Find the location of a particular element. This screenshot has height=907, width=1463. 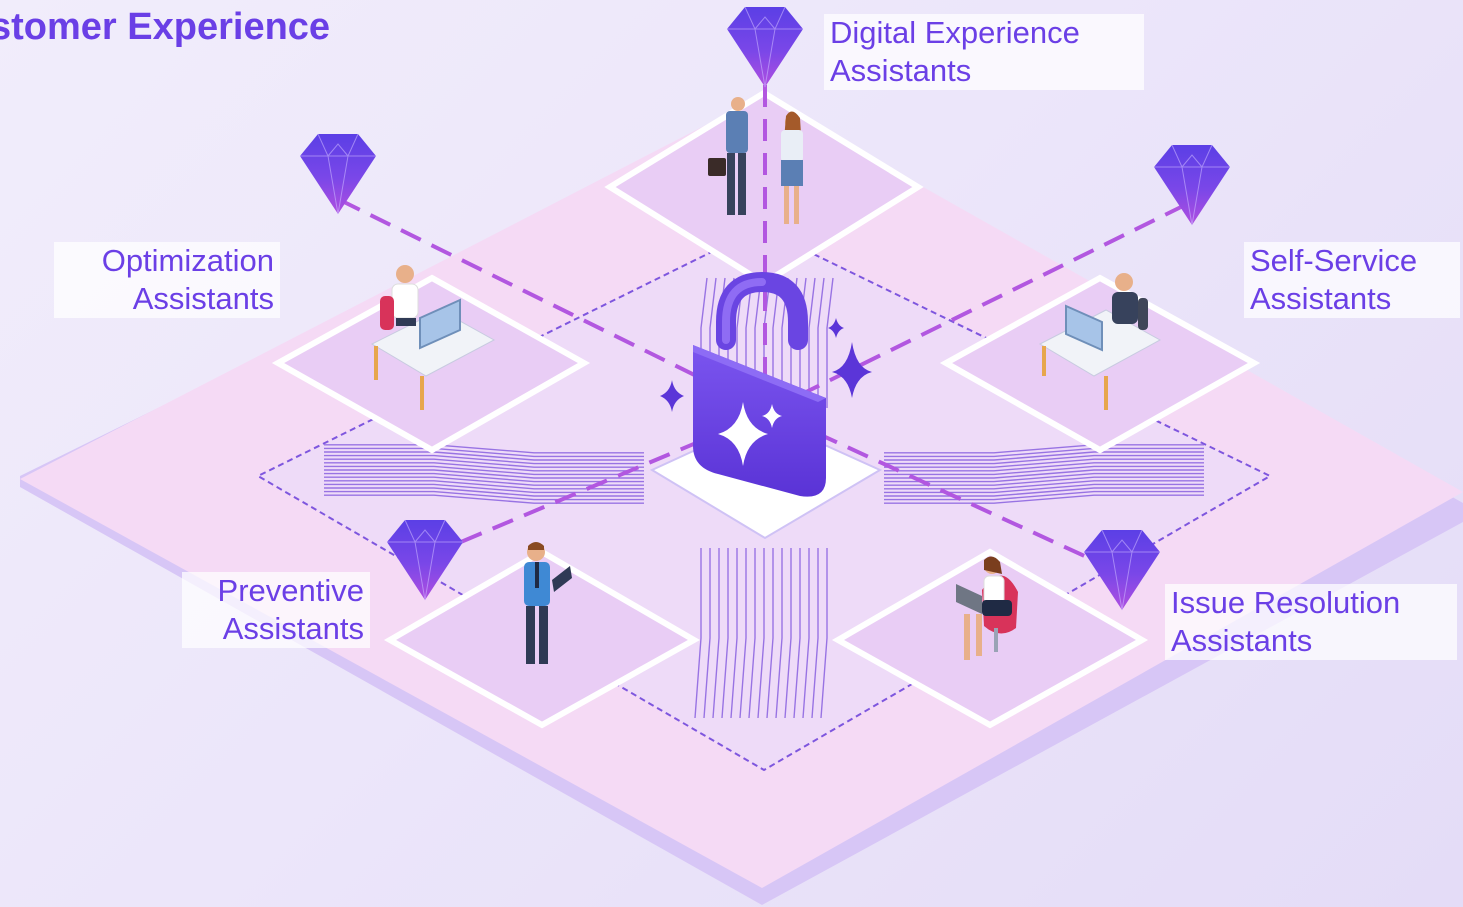

label-preventive: Preventive Assistants is located at coordinates (276, 610).